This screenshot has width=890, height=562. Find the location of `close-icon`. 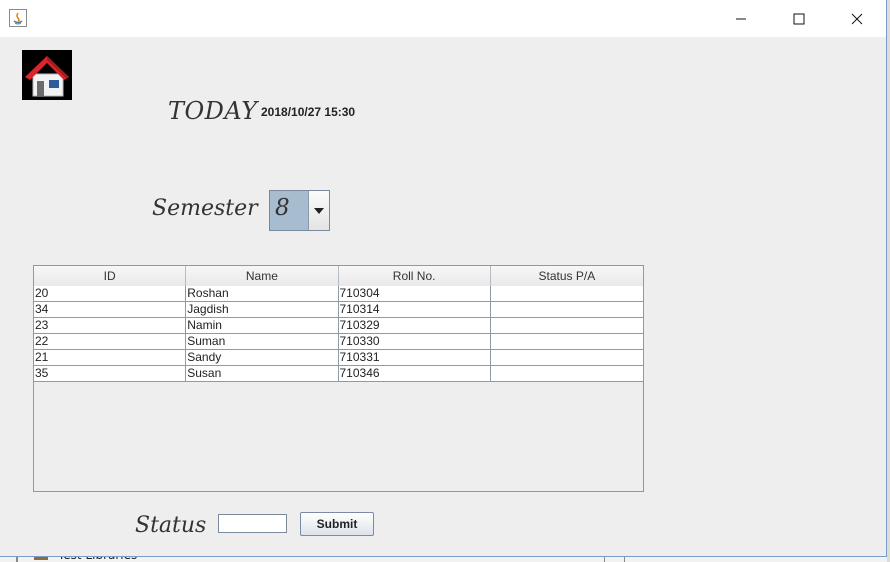

close-icon is located at coordinates (857, 18).